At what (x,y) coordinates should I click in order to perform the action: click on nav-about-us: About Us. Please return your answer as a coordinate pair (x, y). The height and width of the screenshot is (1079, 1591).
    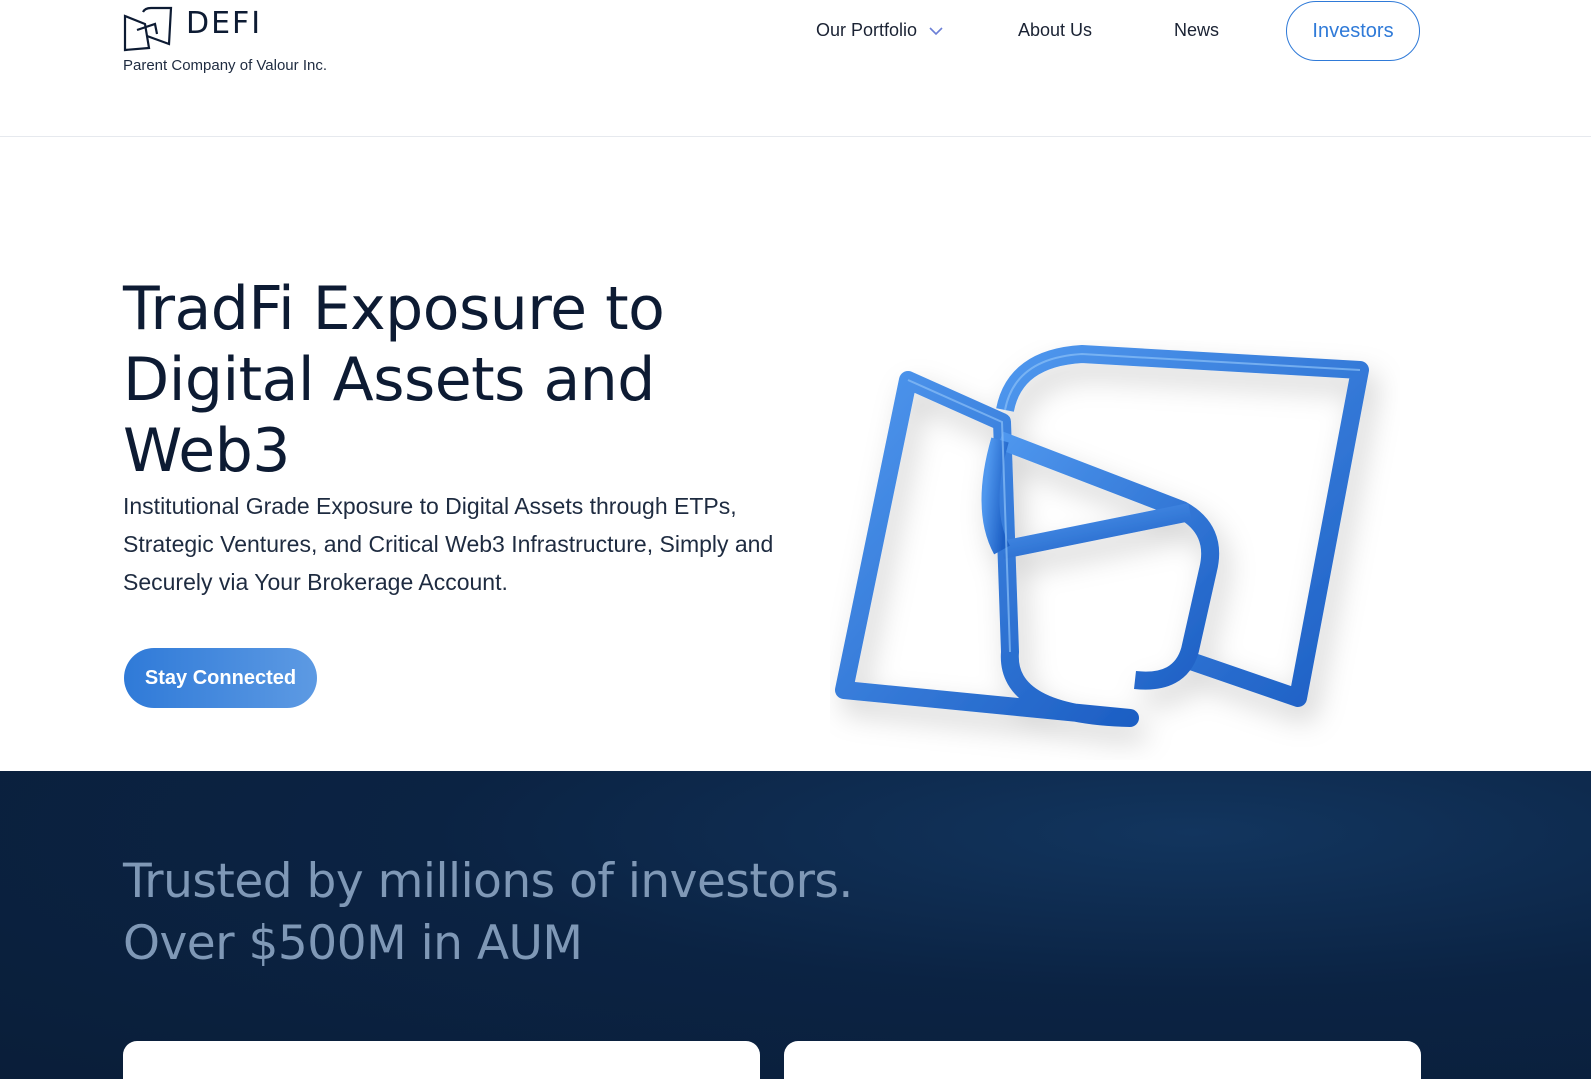
    Looking at the image, I should click on (1055, 30).